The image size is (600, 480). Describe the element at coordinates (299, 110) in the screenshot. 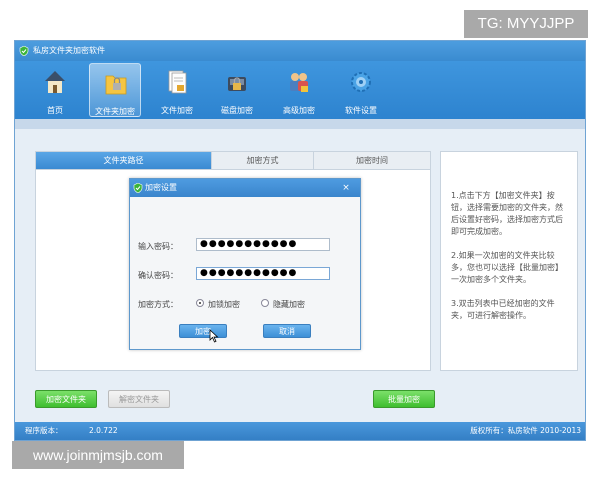

I see `tool-label: 高级加密` at that location.